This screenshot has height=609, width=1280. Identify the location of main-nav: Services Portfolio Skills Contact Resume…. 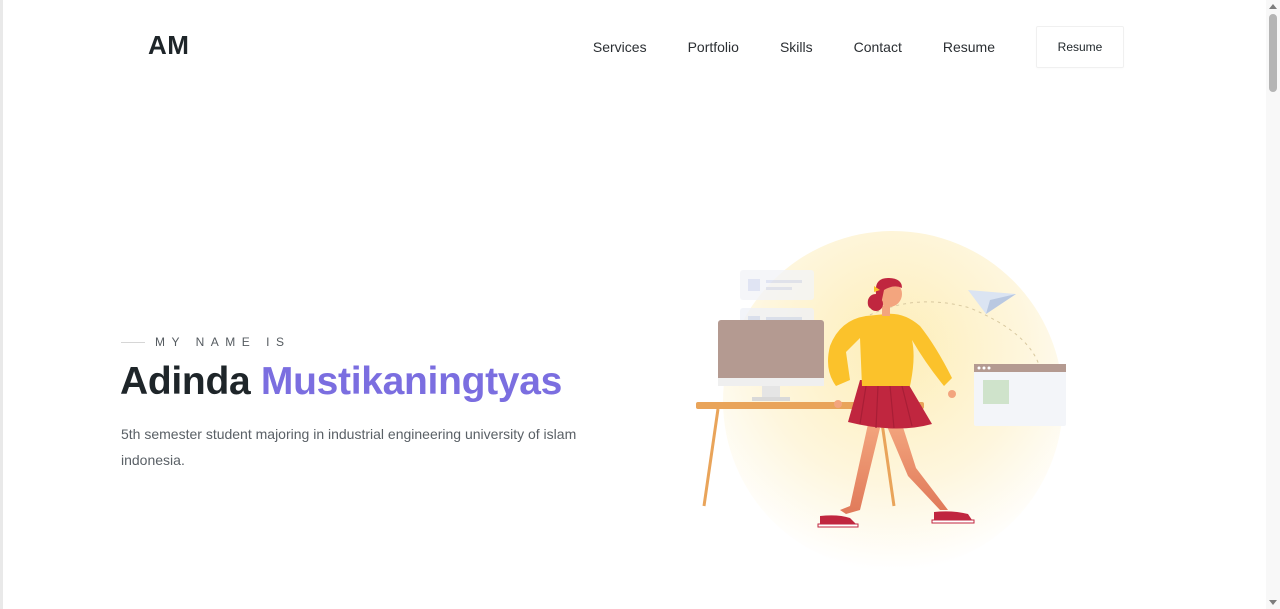
(858, 47).